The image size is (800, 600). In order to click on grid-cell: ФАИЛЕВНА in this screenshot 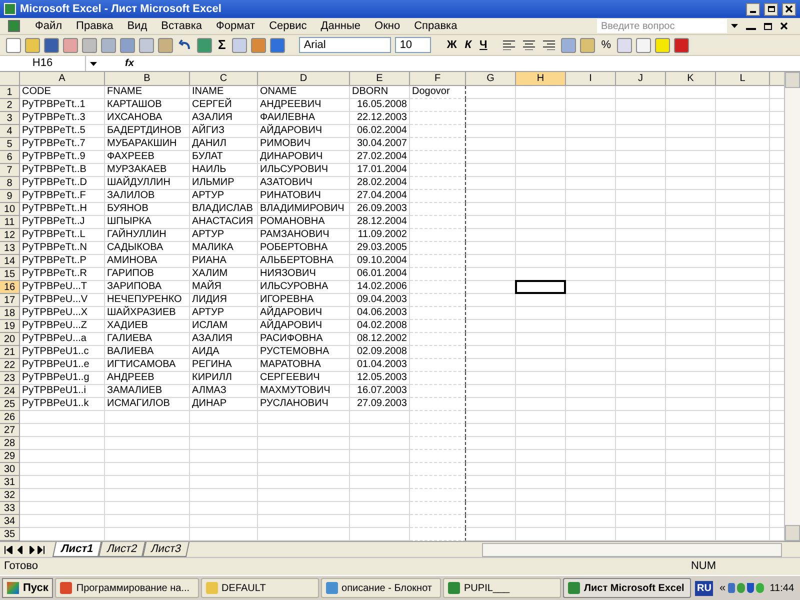, I will do `click(304, 118)`.